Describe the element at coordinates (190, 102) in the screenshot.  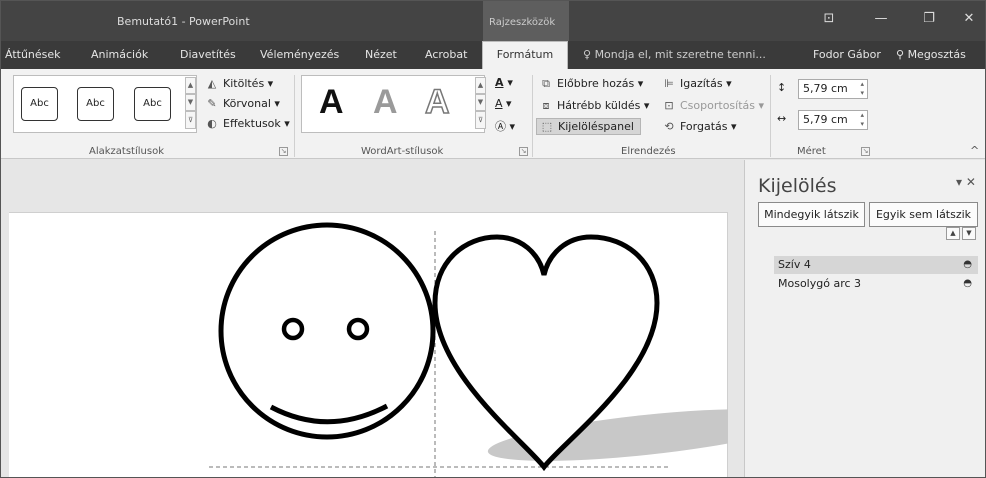
I see `gallery-scroll-down-icon: ▼` at that location.